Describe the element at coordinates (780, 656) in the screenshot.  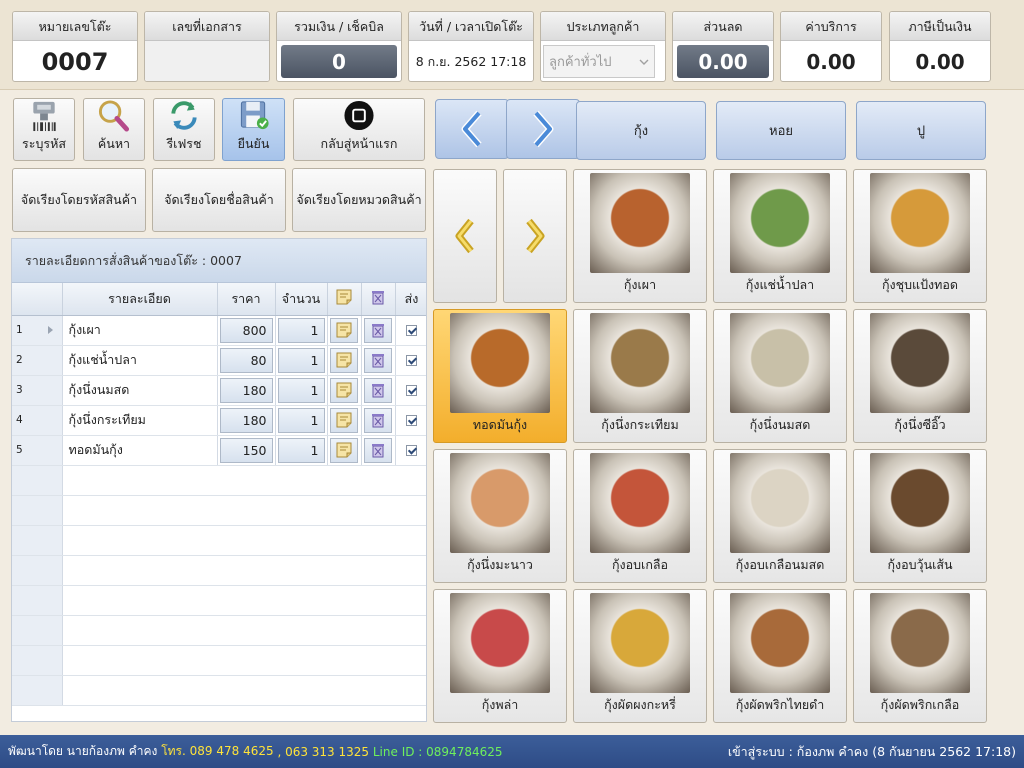
I see `menu-item-tile: กุ้งผัดพริกไทยดำ` at that location.